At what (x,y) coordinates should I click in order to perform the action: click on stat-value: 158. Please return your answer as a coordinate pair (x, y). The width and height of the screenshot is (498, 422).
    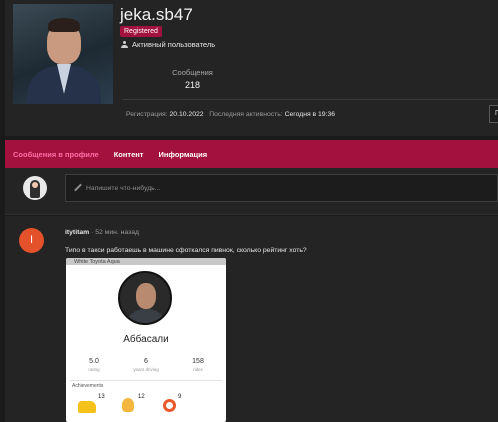
    Looking at the image, I should click on (198, 361).